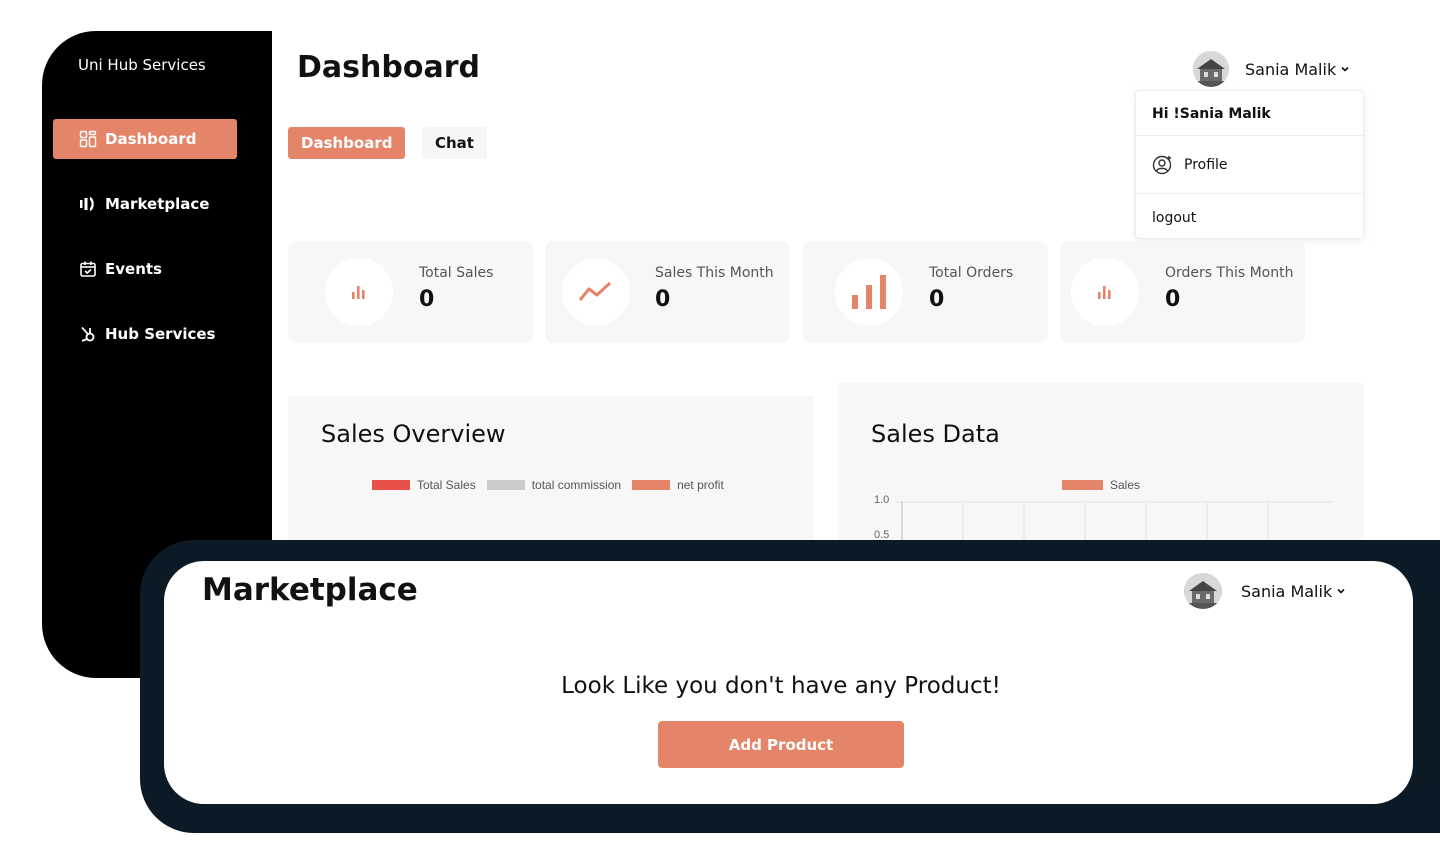 This screenshot has height=861, width=1440. What do you see at coordinates (882, 500) in the screenshot?
I see `y-tick-label: 1.0` at bounding box center [882, 500].